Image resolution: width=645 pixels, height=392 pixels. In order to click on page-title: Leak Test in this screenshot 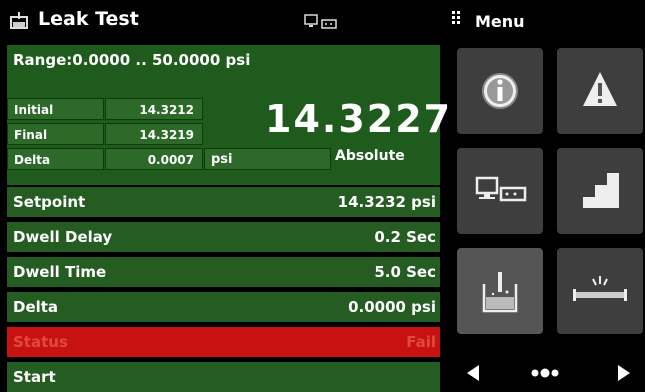, I will do `click(88, 19)`.